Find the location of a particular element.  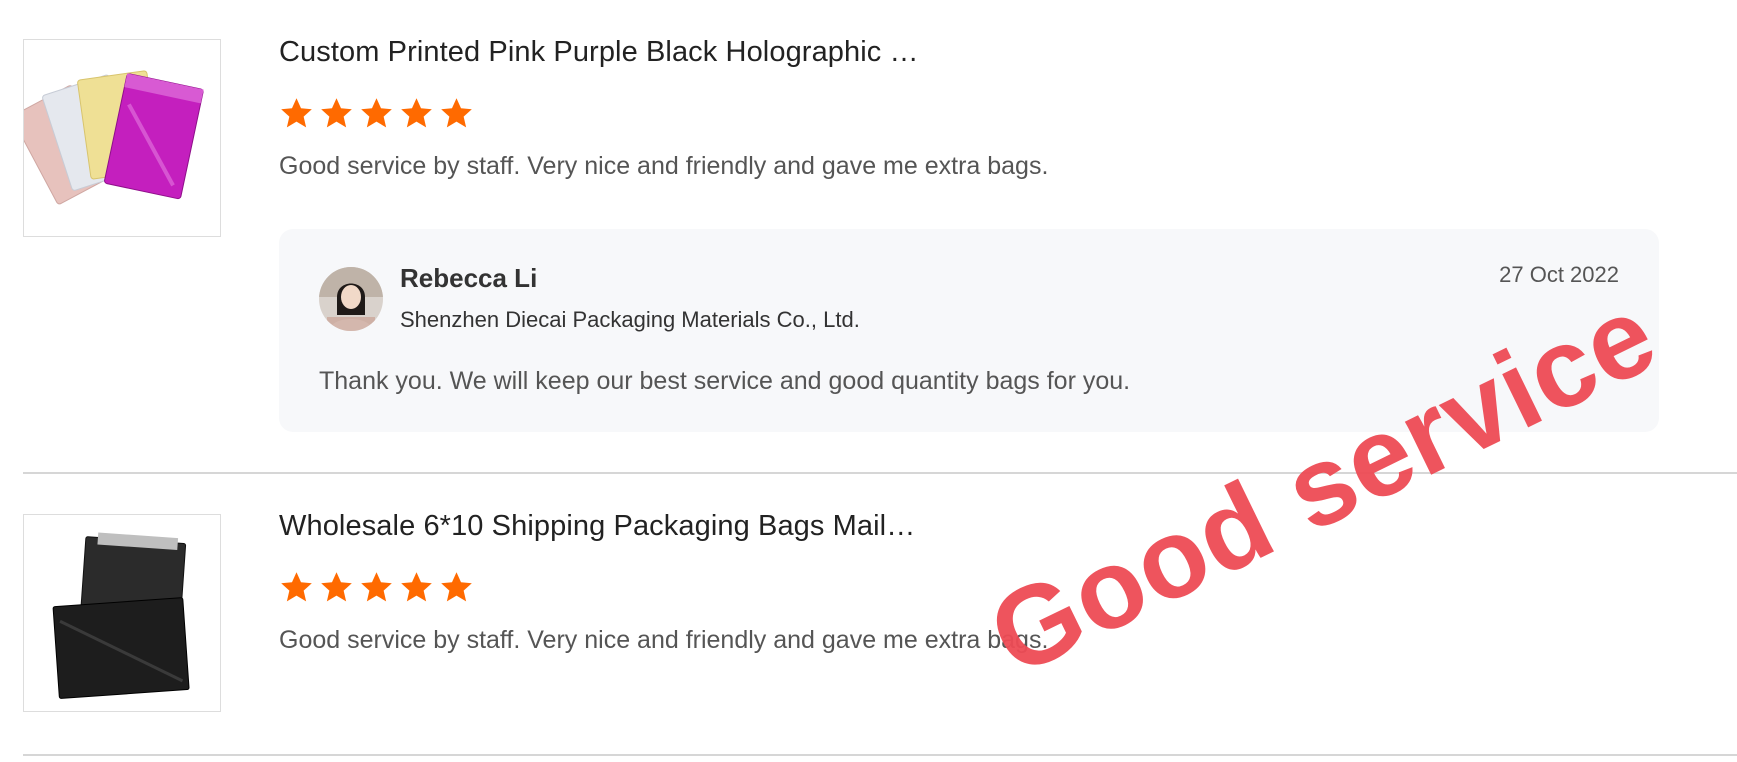

avatar is located at coordinates (351, 299).